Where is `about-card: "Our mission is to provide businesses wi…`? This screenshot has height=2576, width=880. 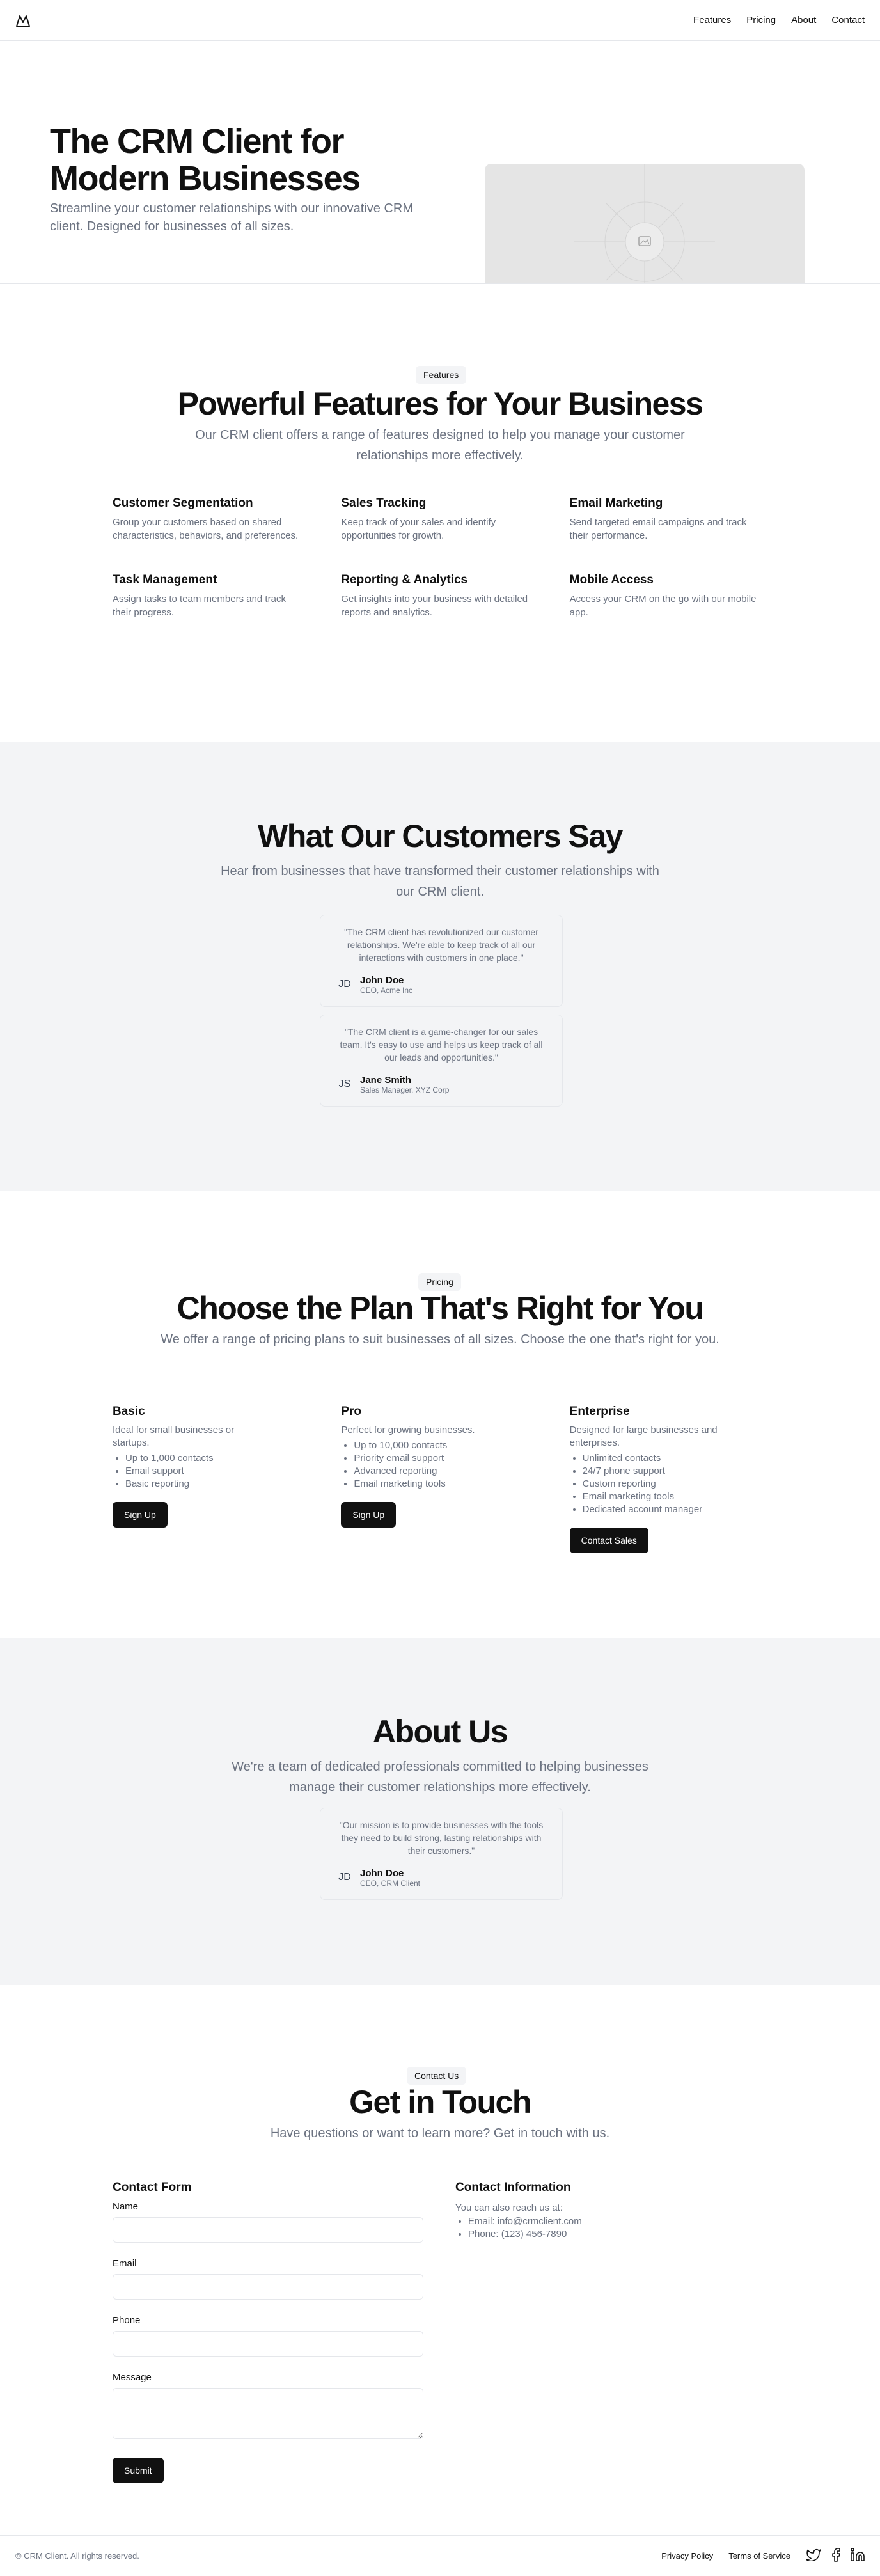
about-card: "Our mission is to provide businesses wi… is located at coordinates (442, 1854).